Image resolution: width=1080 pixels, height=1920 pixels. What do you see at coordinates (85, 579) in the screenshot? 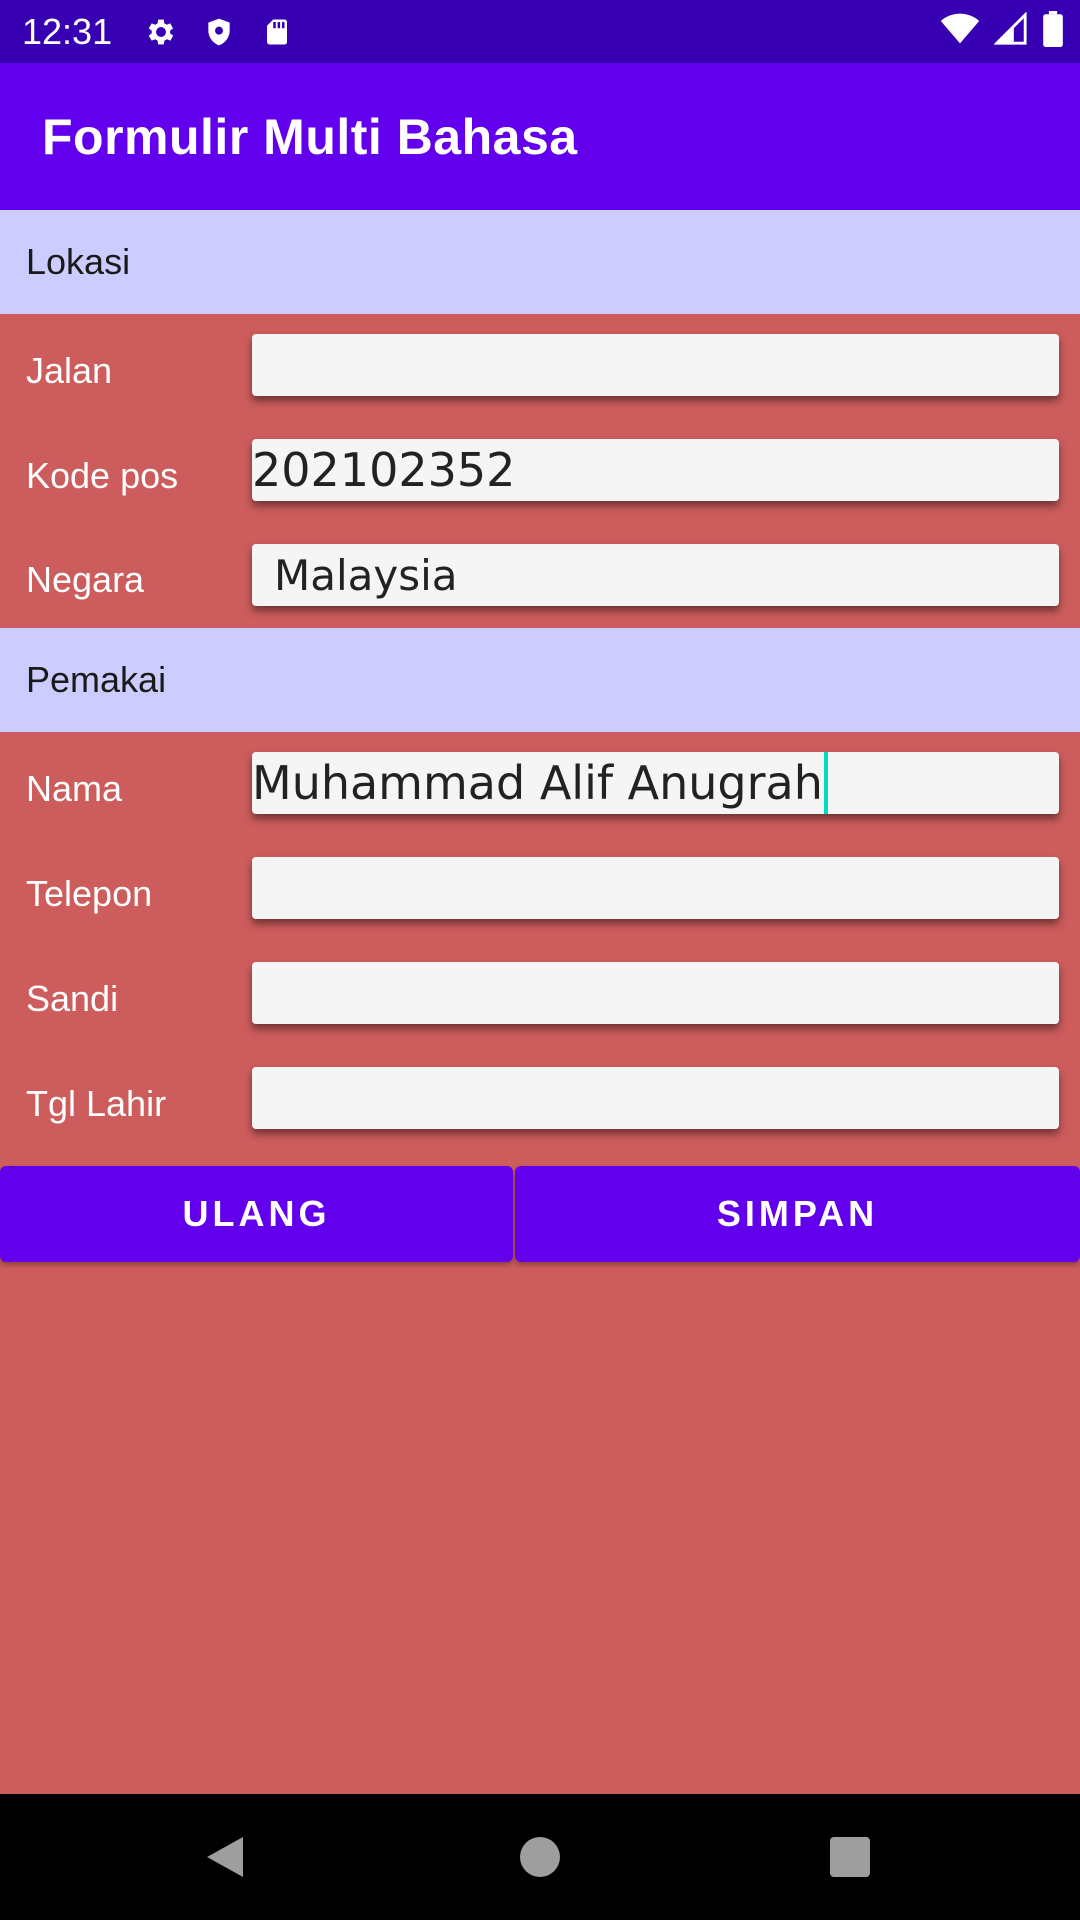
I see `country-label: Negara` at bounding box center [85, 579].